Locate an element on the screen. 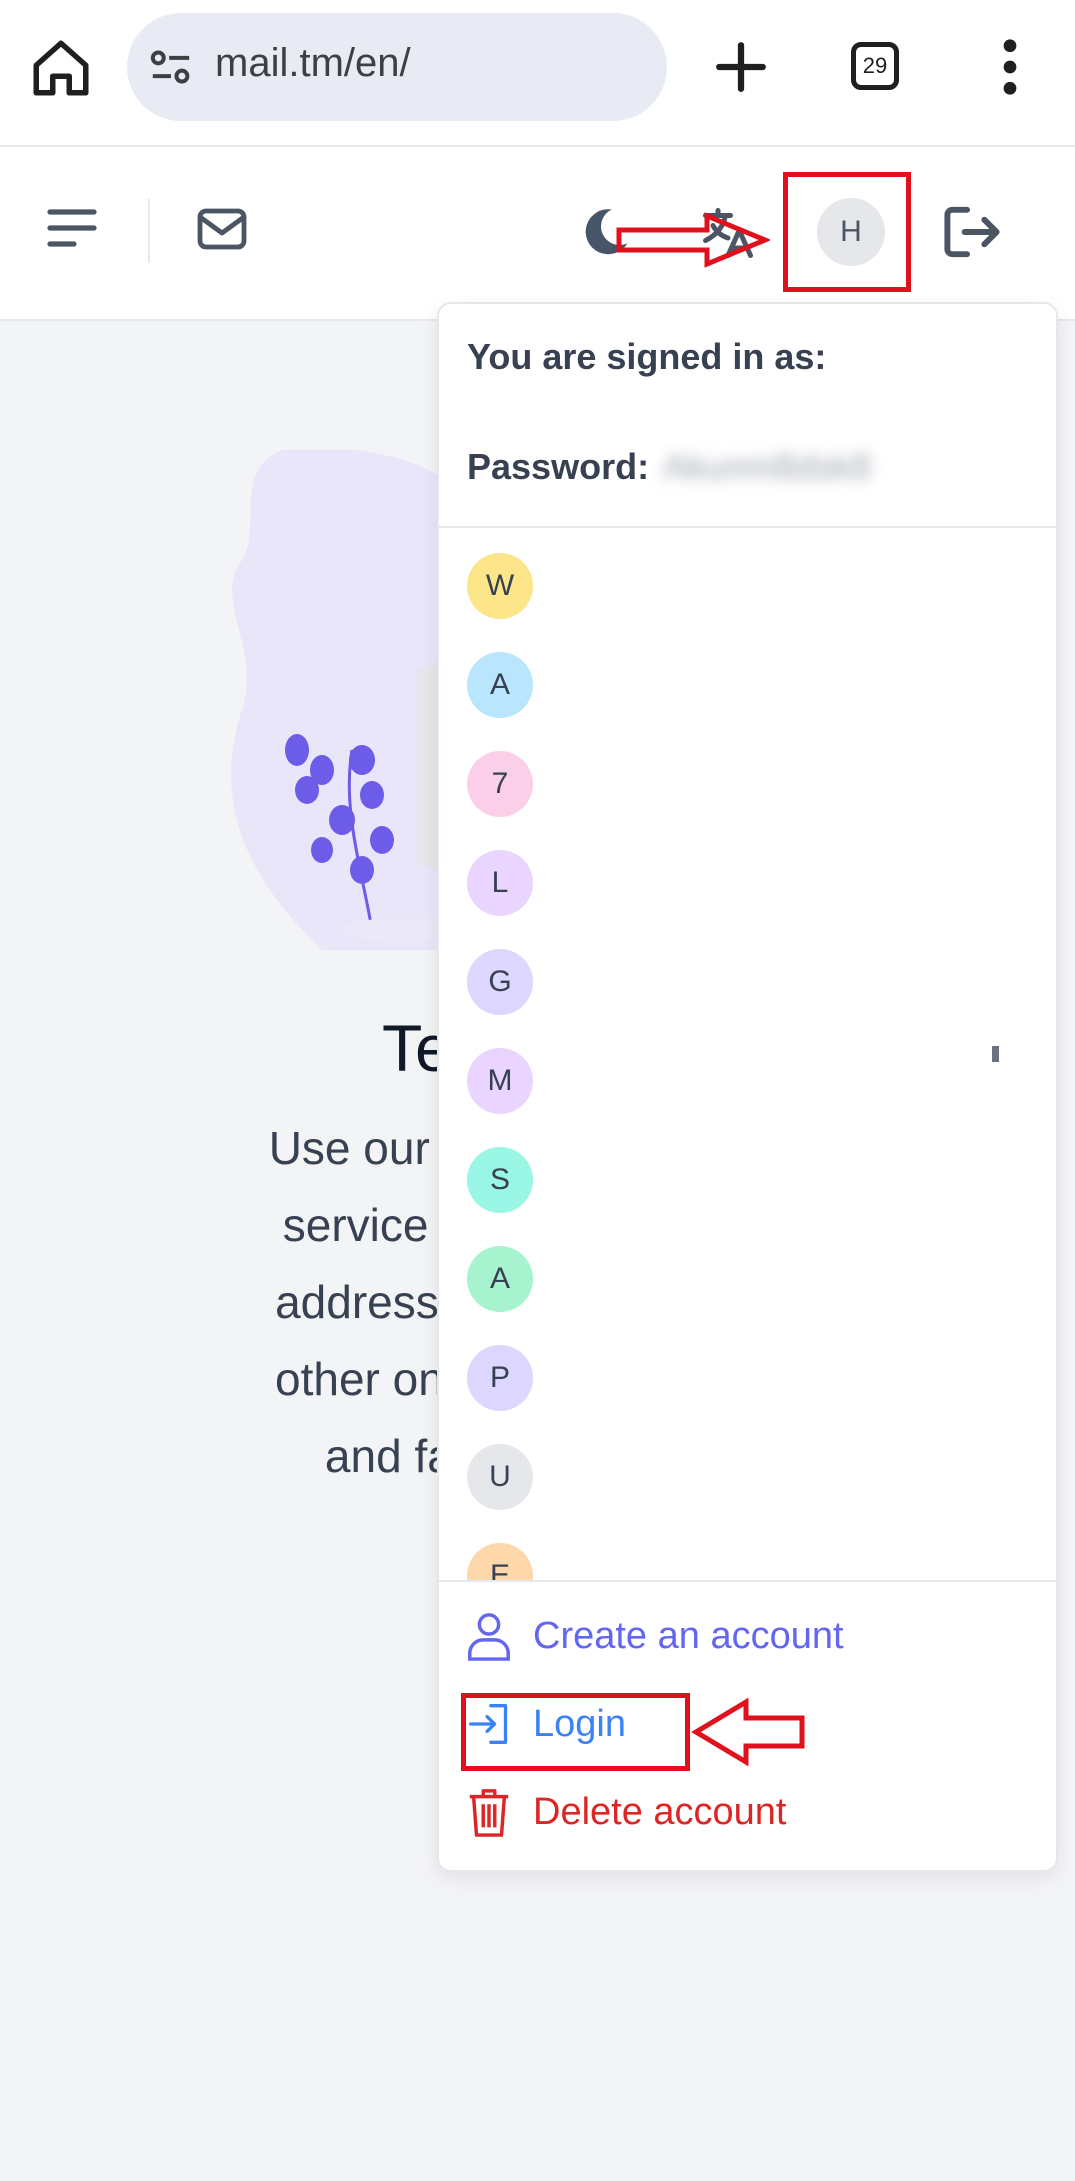 The image size is (1075, 2181). account-item: E is located at coordinates (500, 1561).